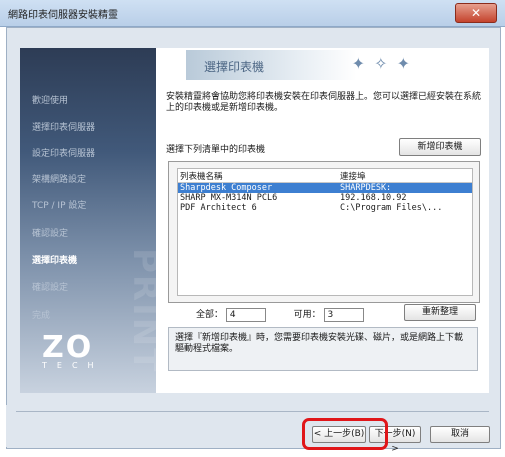  I want to click on sidebar-item-configure-server: 設定印表伺服器, so click(64, 154).